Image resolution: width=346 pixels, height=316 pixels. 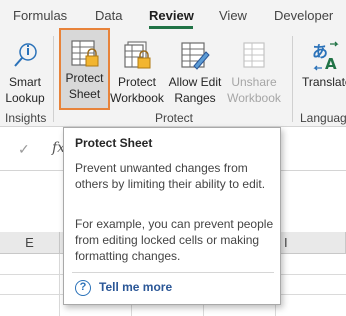 I want to click on unshare-workbook-button: Unshare Workbook, so click(x=254, y=71).